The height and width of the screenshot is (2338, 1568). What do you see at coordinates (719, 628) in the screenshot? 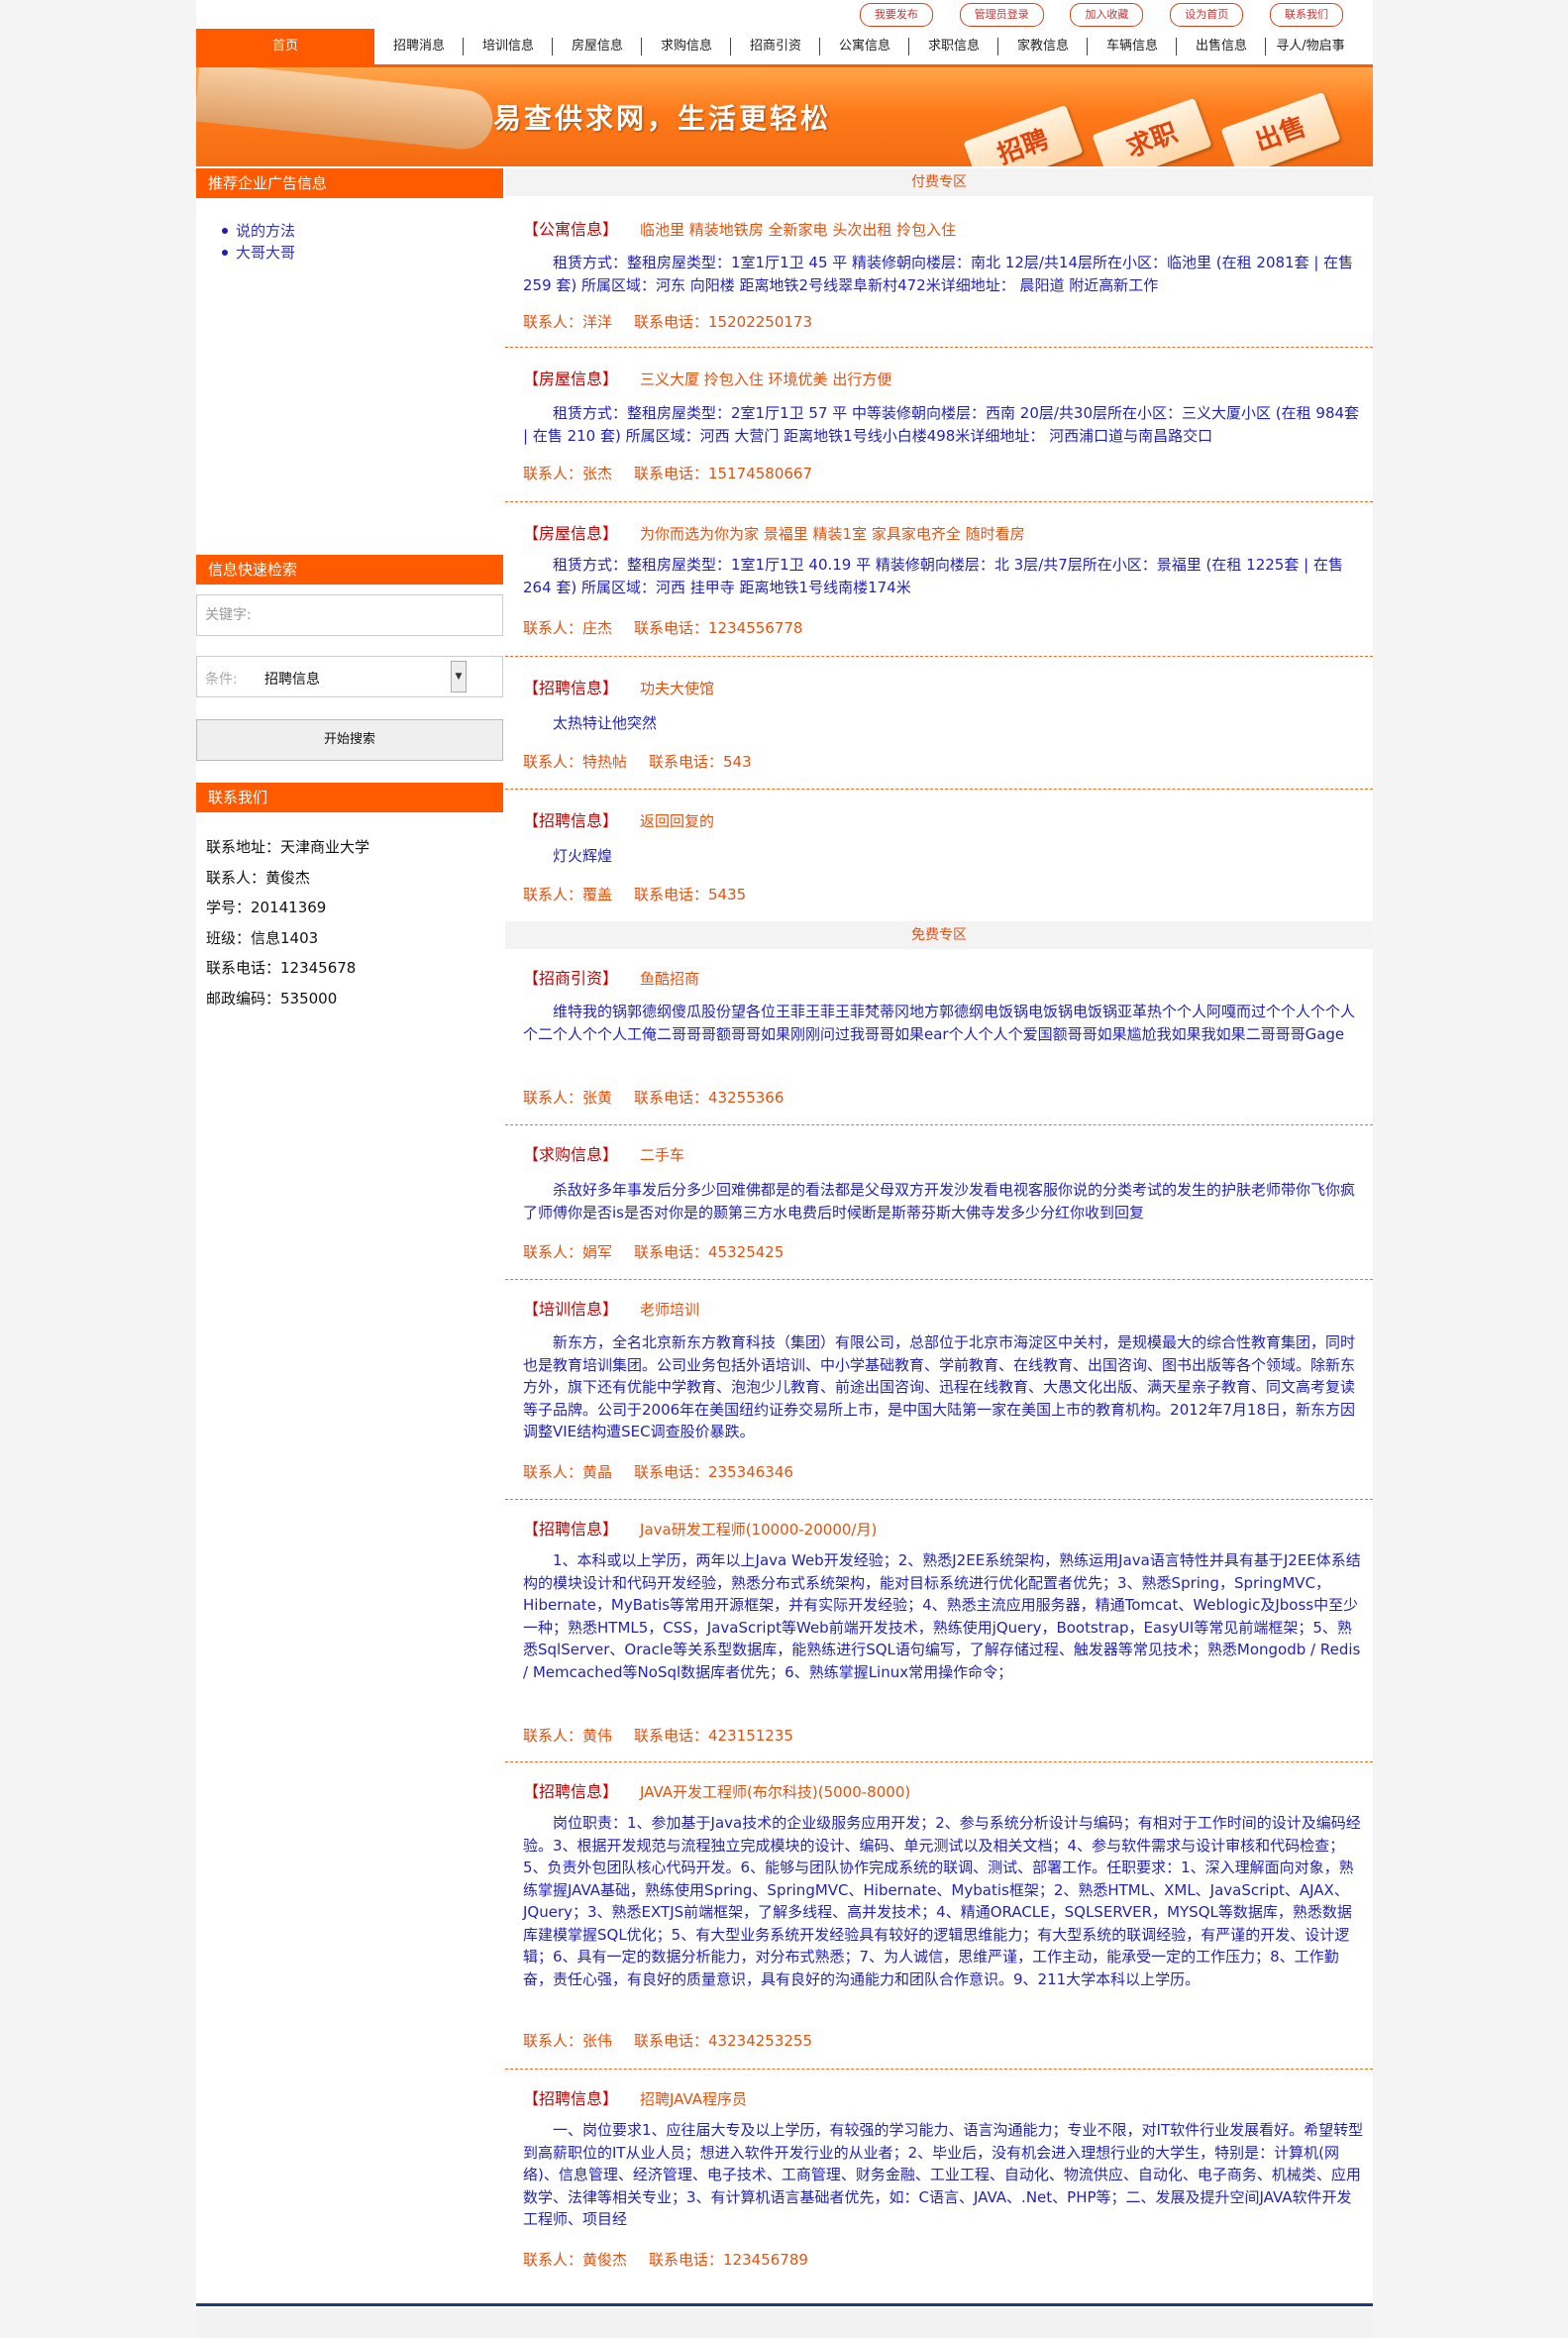
I see `post-phone: 联系电话：1234556778` at bounding box center [719, 628].